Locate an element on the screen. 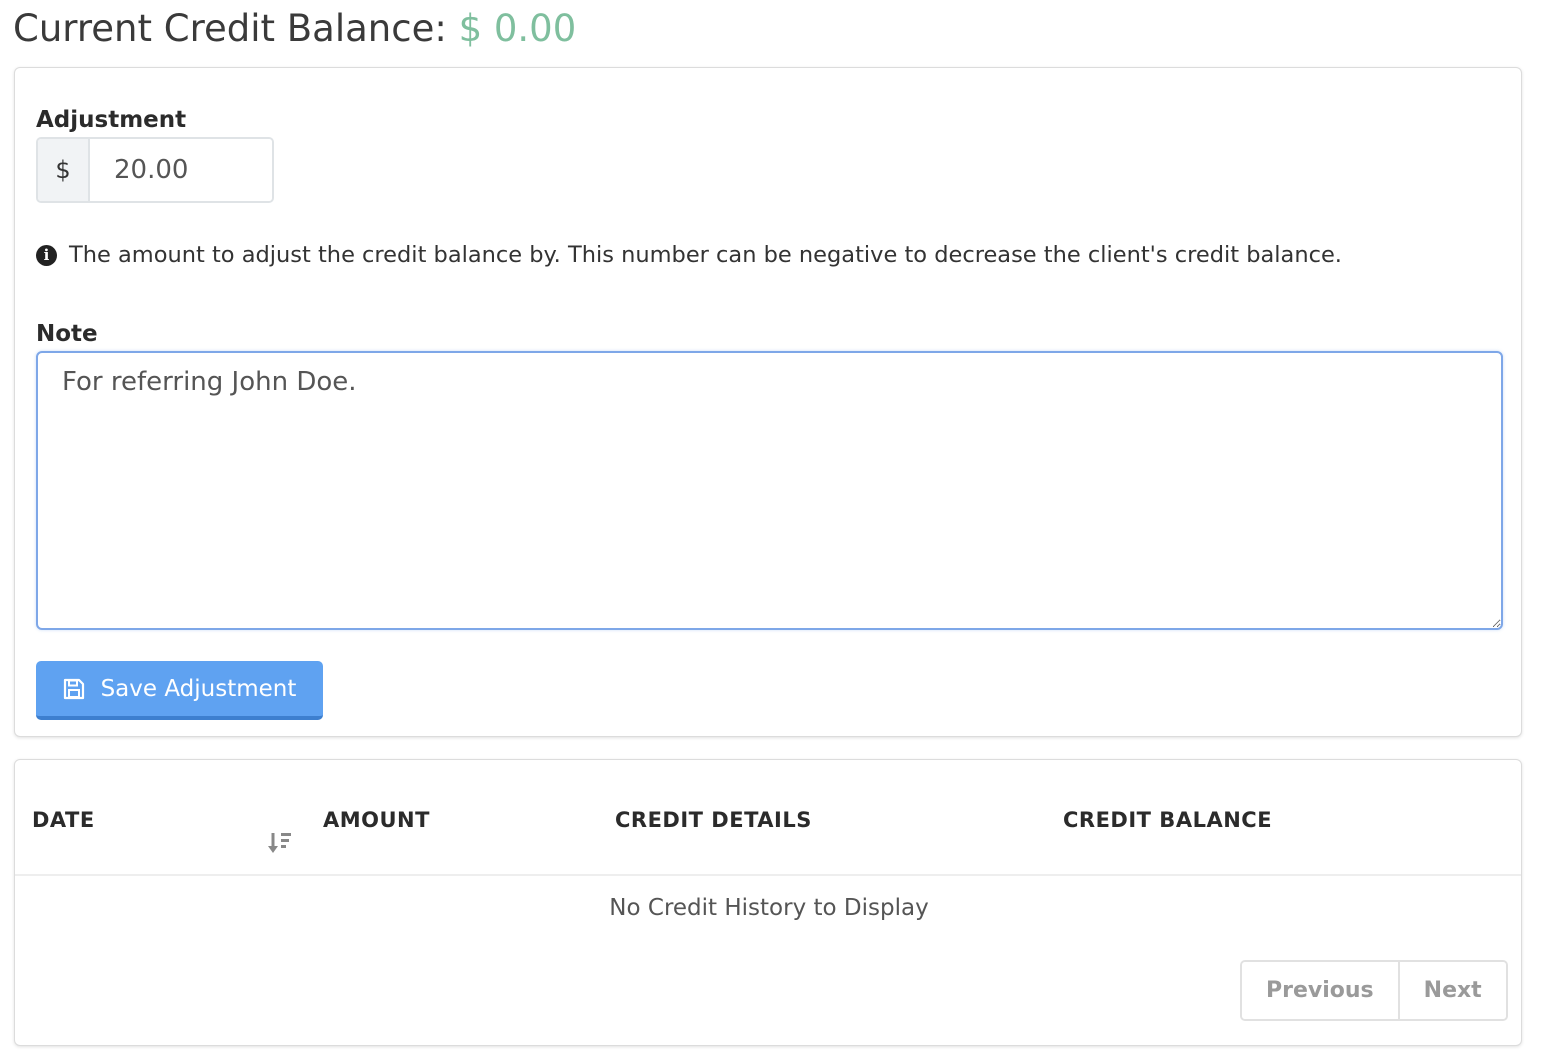  pagination: Previous Next is located at coordinates (1374, 990).